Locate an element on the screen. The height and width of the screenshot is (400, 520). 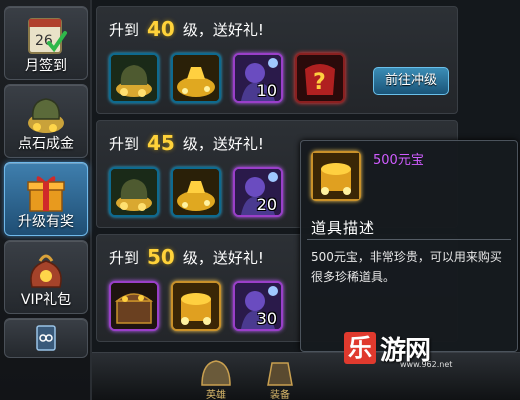
tab-label: 月签到 is located at coordinates (46, 66).